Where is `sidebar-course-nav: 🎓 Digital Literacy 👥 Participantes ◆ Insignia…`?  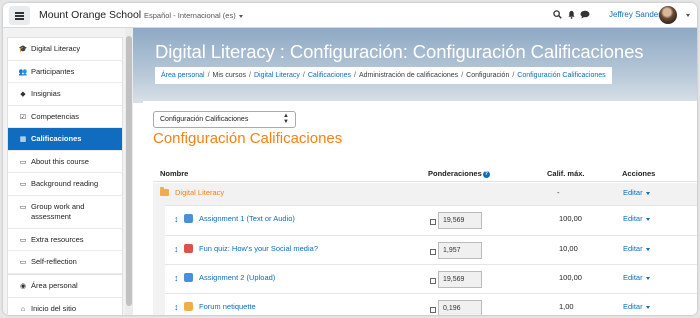
sidebar-course-nav: 🎓 Digital Literacy 👥 Participantes ◆ Insignia… is located at coordinates (65, 156).